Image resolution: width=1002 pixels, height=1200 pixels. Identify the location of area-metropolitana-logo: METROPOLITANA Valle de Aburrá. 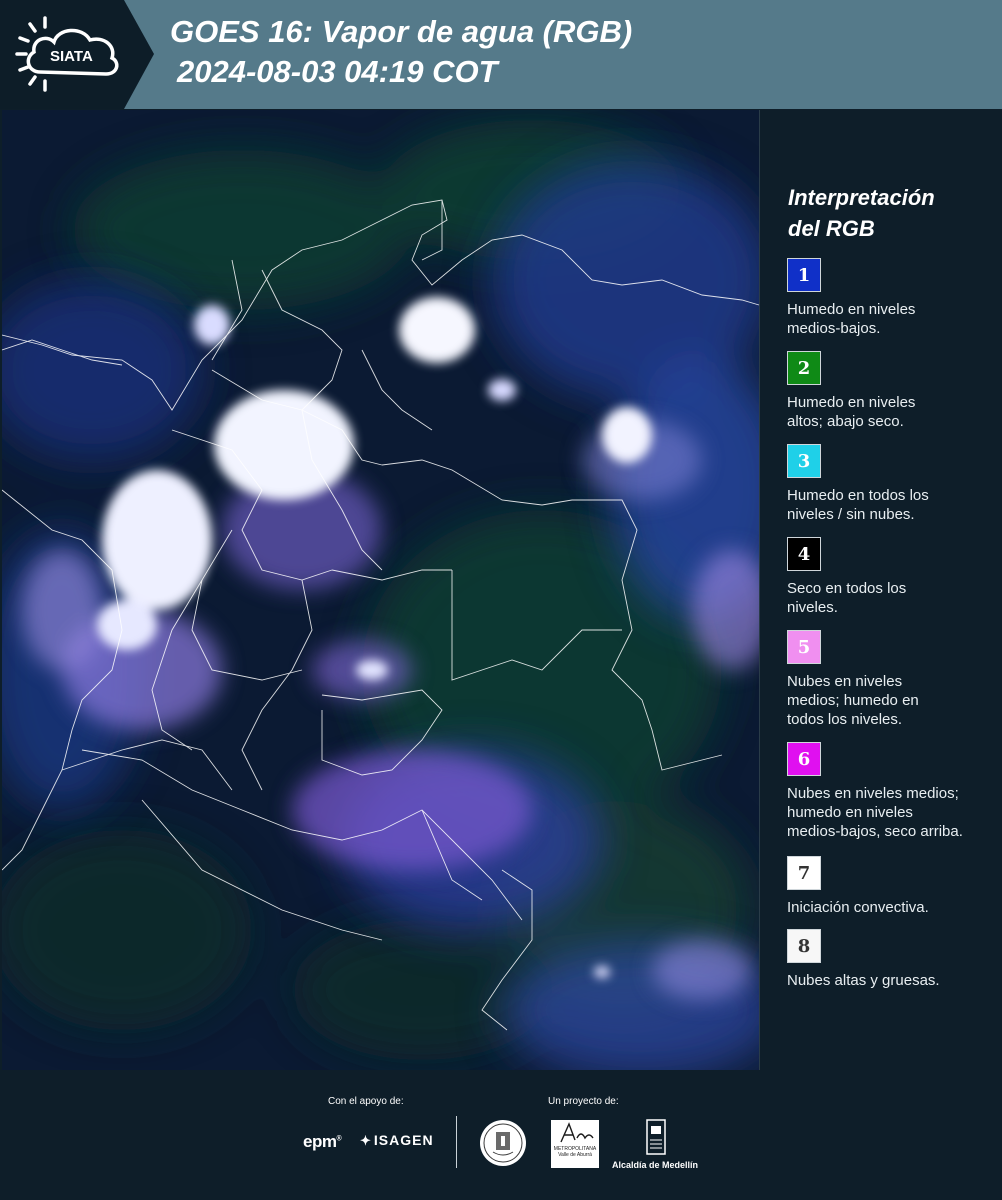
(575, 1144).